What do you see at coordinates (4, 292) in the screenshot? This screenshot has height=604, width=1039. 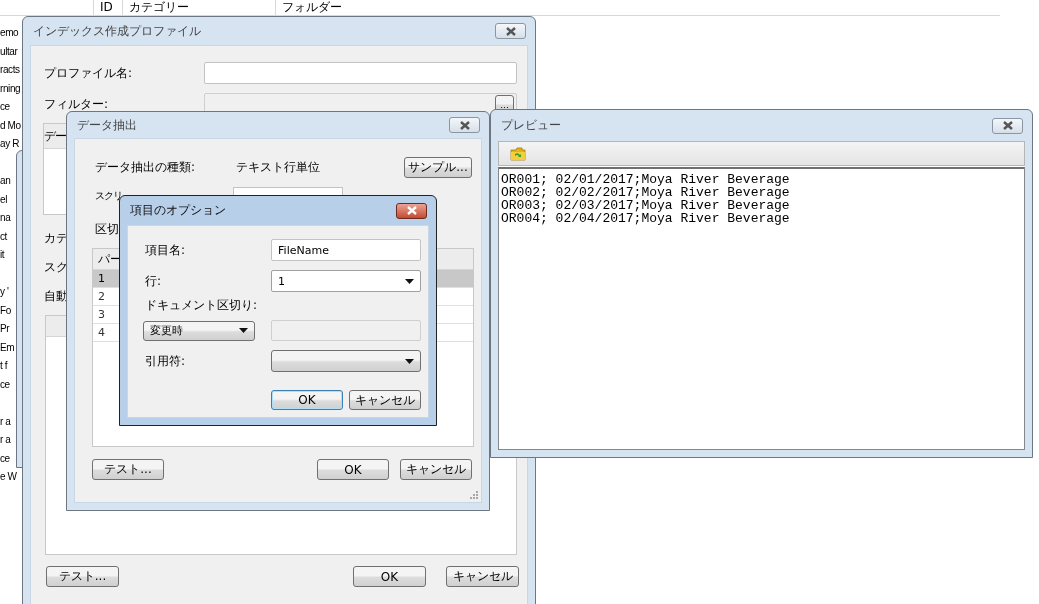 I see `list-item: y '` at bounding box center [4, 292].